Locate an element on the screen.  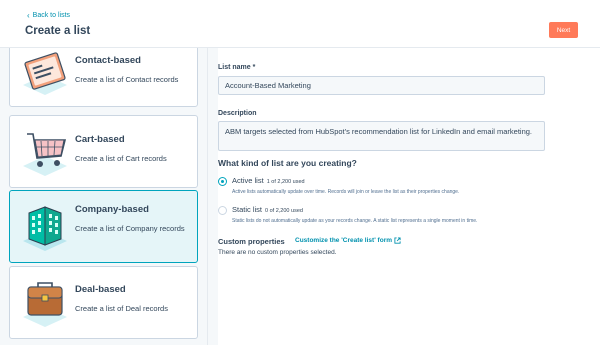
active-list-radio is located at coordinates (222, 181).